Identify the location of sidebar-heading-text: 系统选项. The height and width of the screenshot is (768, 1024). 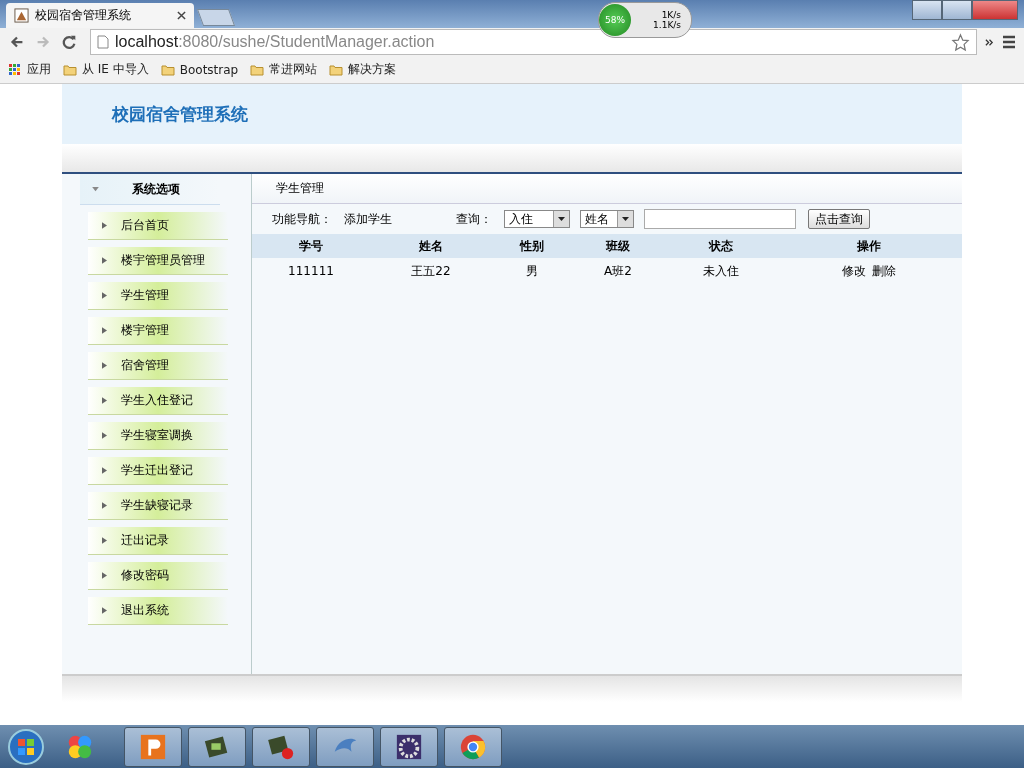
(156, 189).